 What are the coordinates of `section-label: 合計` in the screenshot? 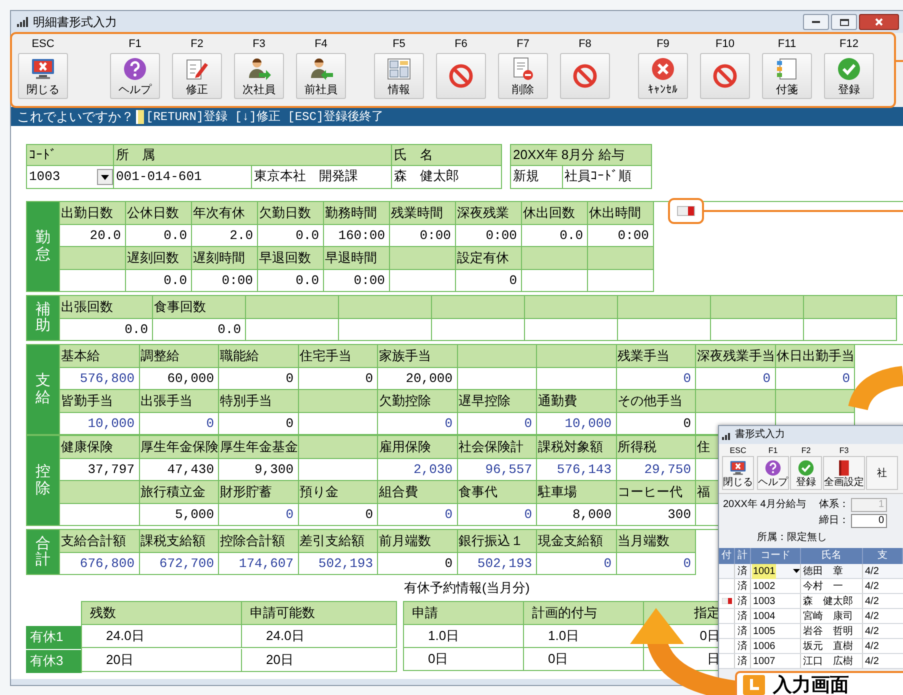 It's located at (43, 552).